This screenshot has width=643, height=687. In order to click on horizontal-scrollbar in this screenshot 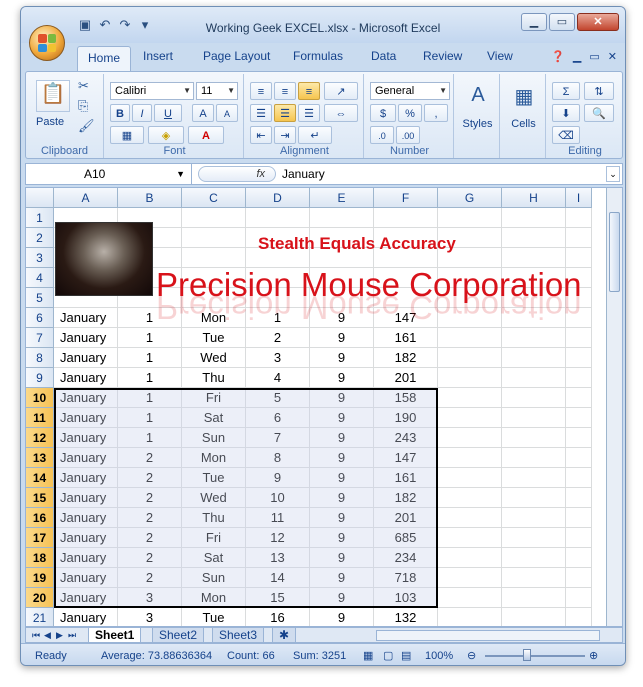, I will do `click(488, 635)`.